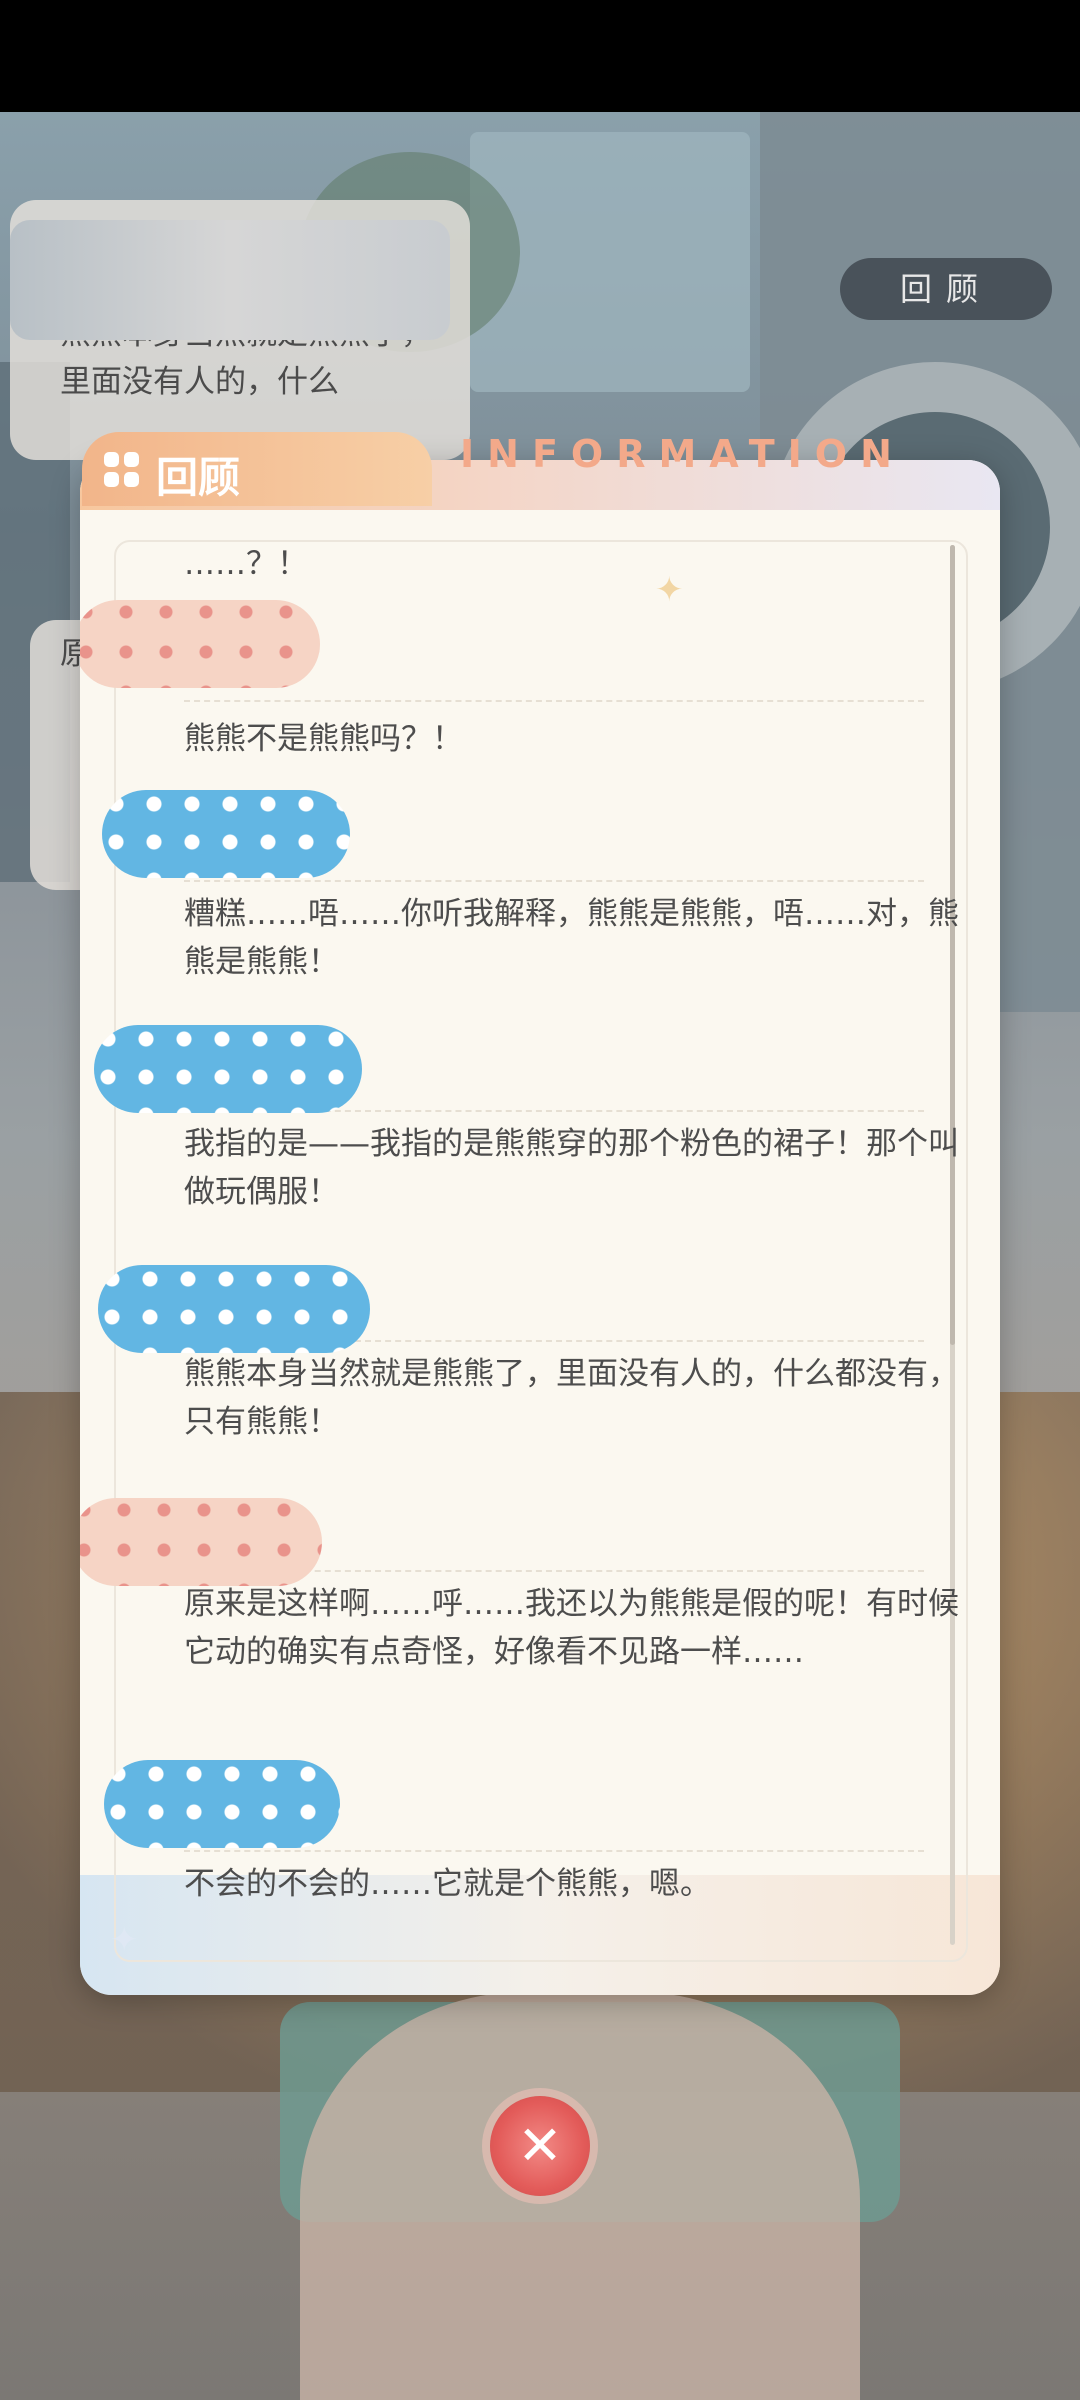  What do you see at coordinates (540, 56) in the screenshot?
I see `status-bar` at bounding box center [540, 56].